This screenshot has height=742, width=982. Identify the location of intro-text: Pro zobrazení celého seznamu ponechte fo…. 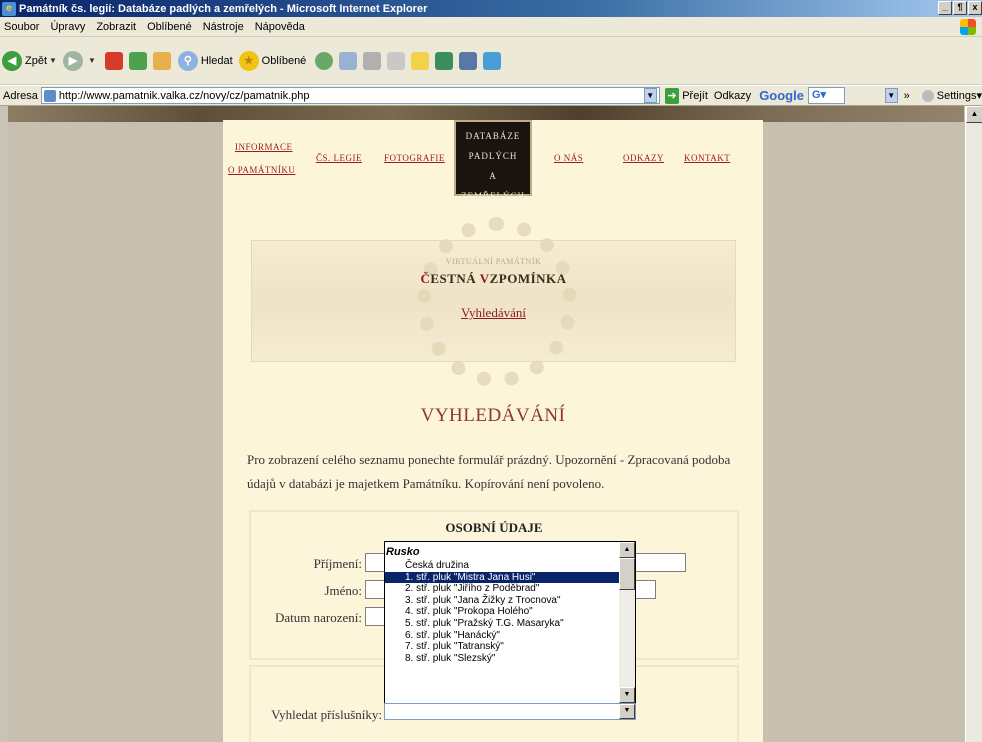
(489, 471).